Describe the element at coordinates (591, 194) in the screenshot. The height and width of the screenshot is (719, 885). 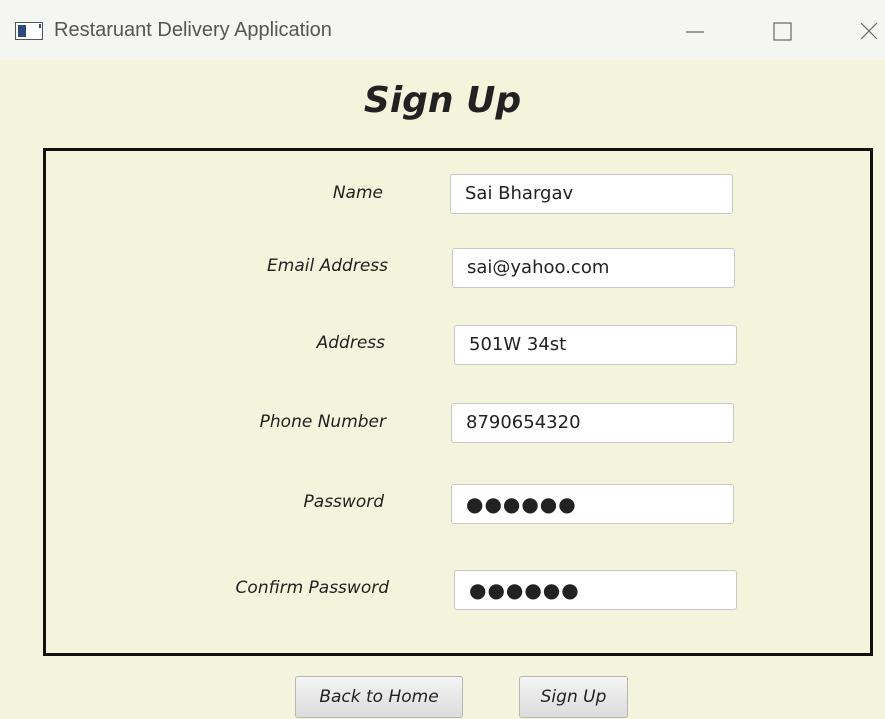
I see `name-field: Sai Bhargav` at that location.